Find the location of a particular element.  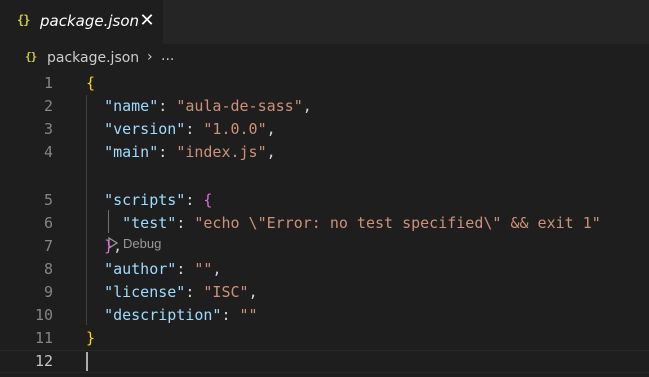

tab-package-json: {} package.json ✕ is located at coordinates (81, 22).